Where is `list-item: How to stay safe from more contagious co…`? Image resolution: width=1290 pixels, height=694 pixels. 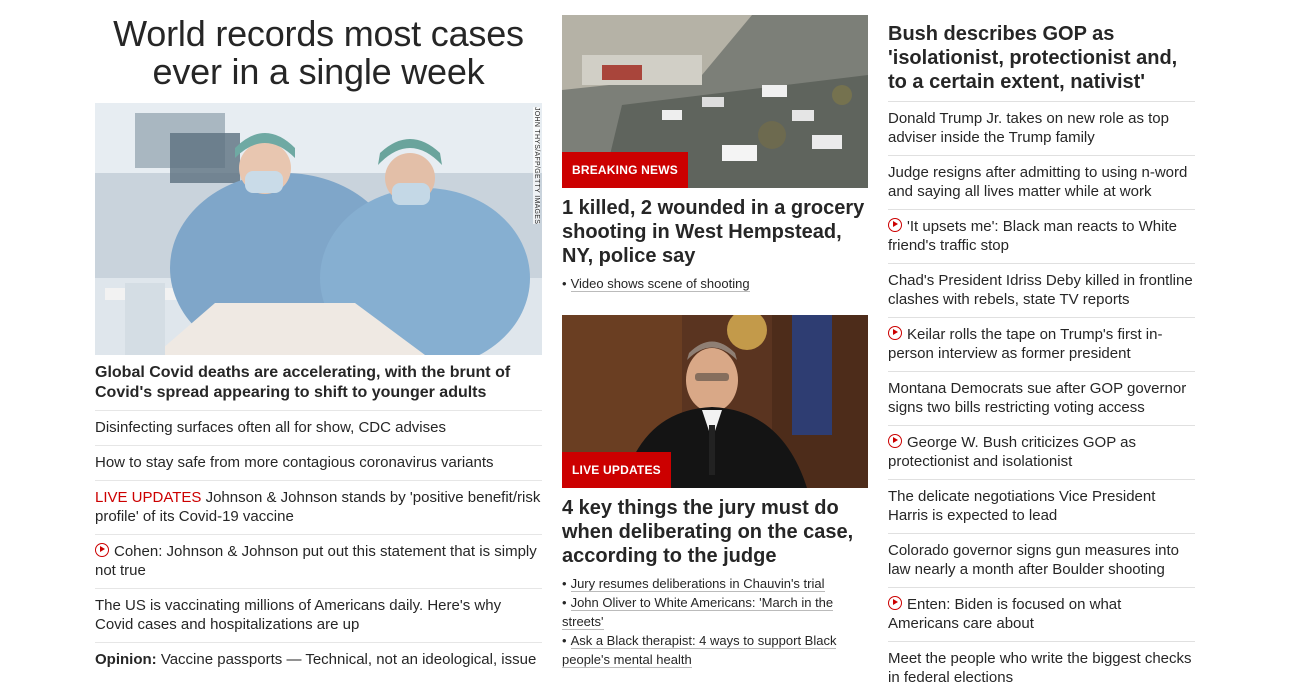 list-item: How to stay safe from more contagious co… is located at coordinates (318, 463).